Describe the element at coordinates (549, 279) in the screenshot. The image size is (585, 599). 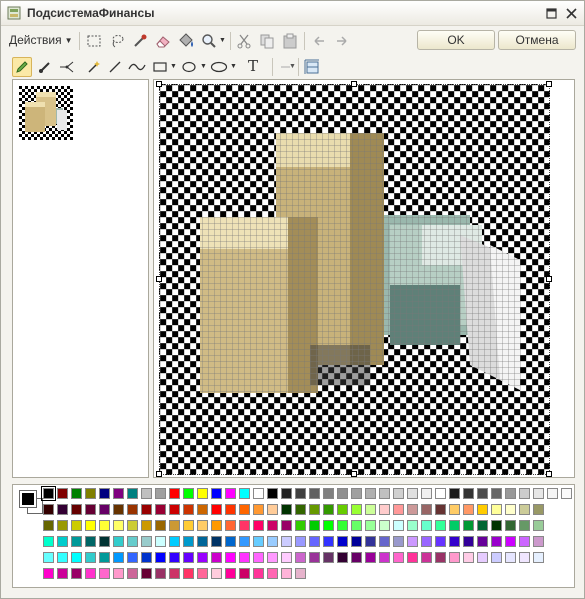
I see `resize-handle-right` at that location.